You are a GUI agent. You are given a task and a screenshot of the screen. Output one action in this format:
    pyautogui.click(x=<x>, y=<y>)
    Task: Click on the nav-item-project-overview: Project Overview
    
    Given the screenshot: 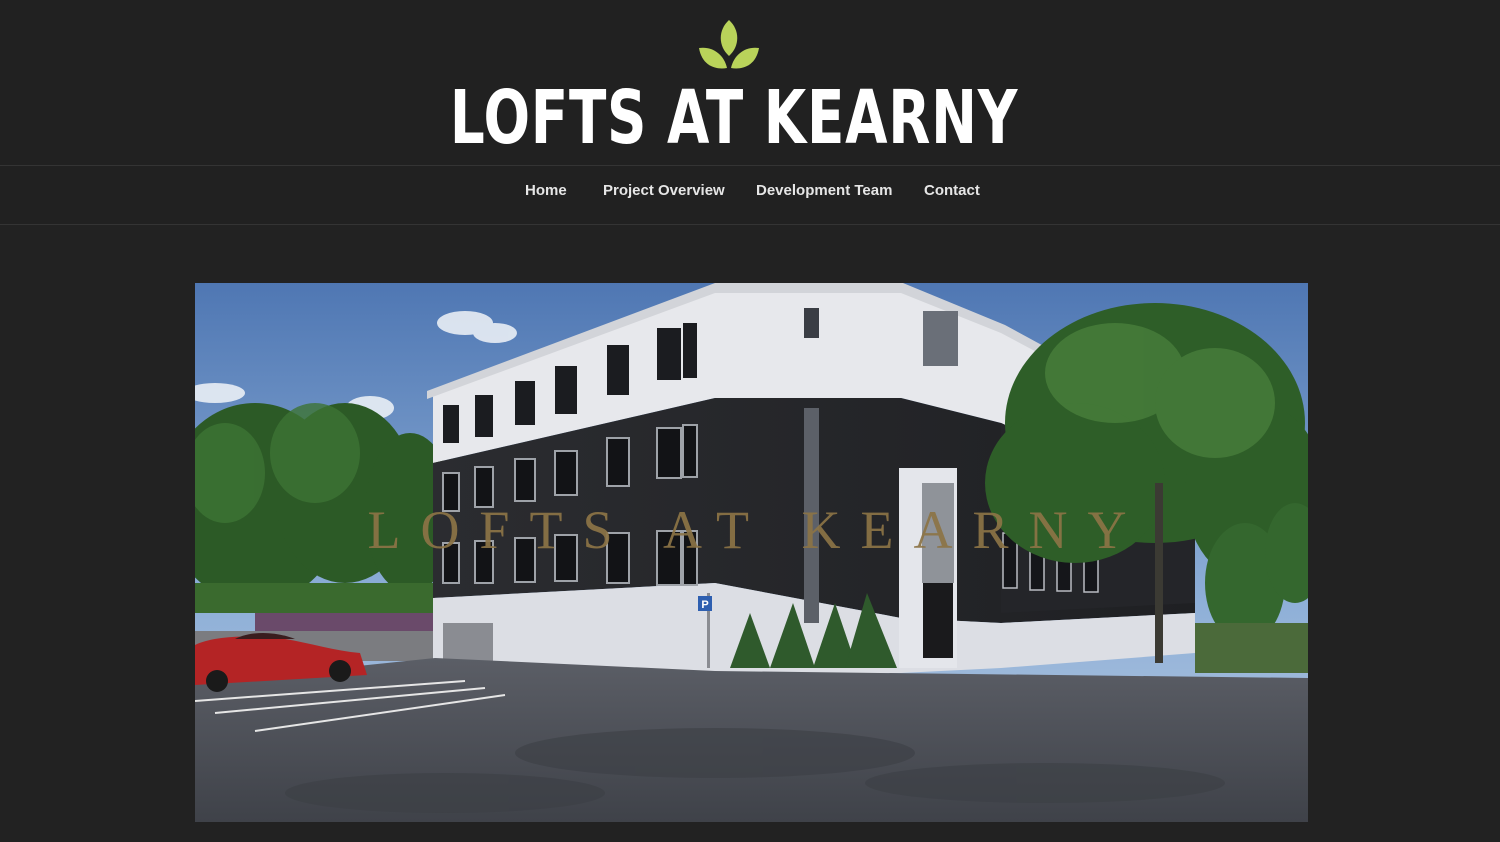 What is the action you would take?
    pyautogui.click(x=664, y=191)
    